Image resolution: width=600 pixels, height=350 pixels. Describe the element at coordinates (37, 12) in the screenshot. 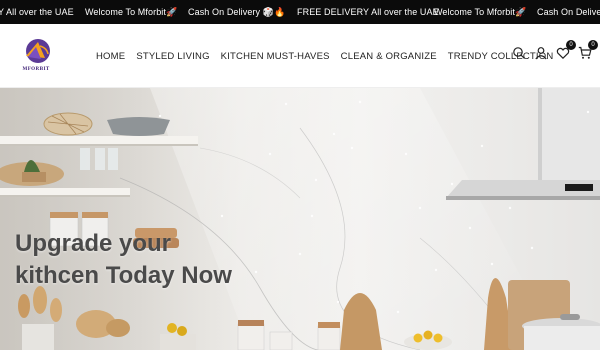

I see `announcement-item: Y All over the UAE` at that location.